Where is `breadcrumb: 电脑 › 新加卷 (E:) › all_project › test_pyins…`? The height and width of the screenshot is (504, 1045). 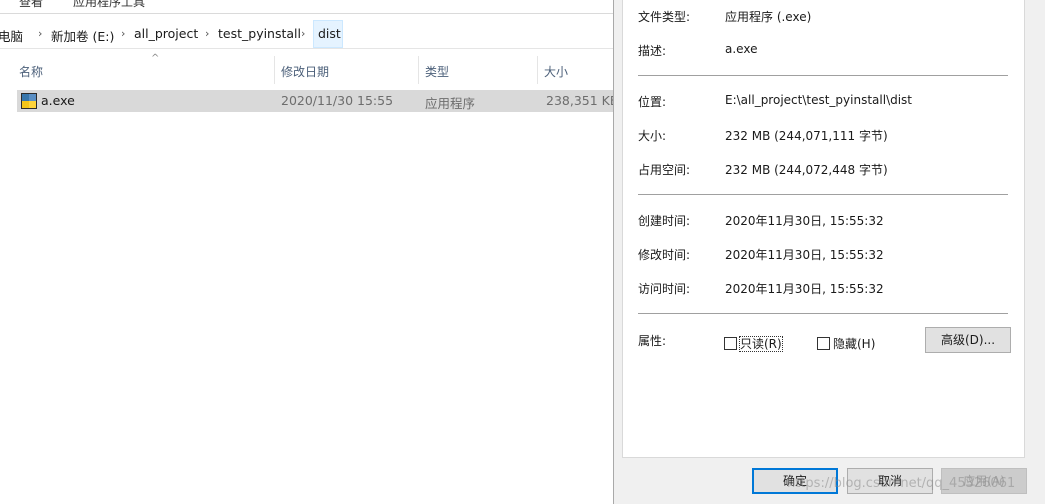 breadcrumb: 电脑 › 新加卷 (E:) › all_project › test_pyins… is located at coordinates (307, 34).